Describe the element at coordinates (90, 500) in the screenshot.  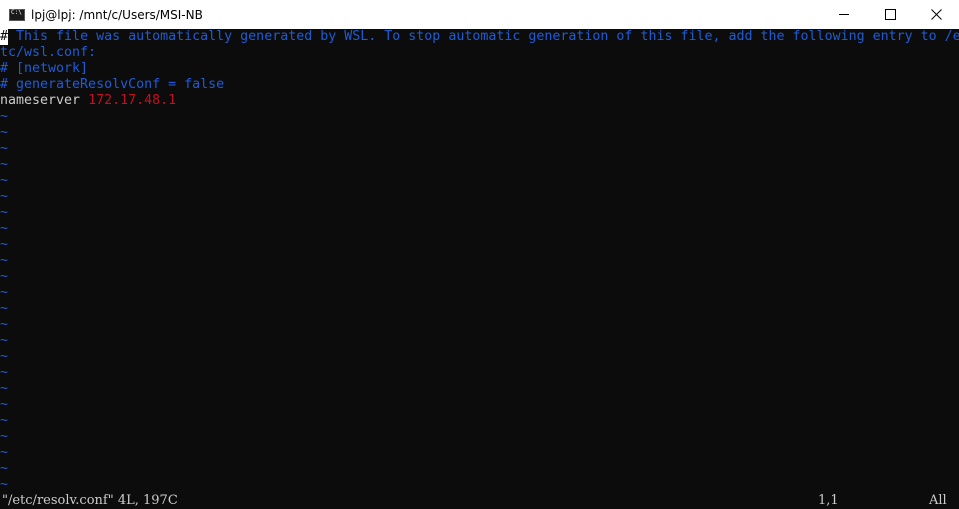
I see `file-info: "/etc/resolv.conf" 4L, 197C` at that location.